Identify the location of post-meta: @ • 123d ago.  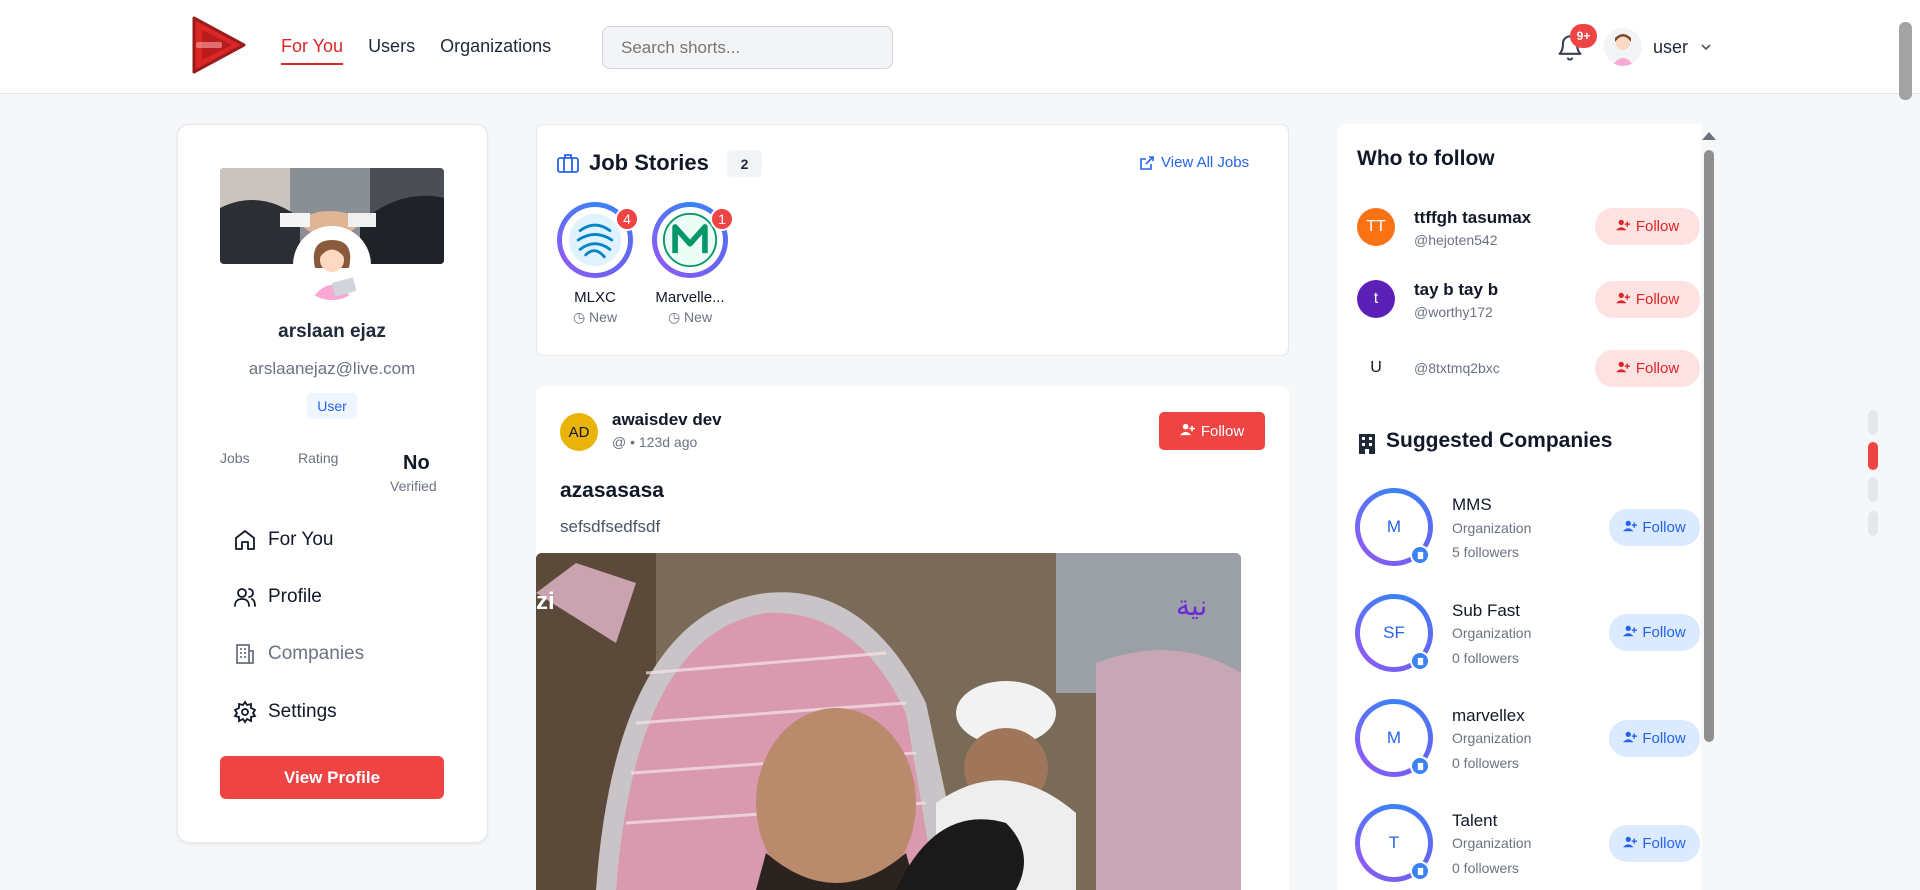
(655, 442).